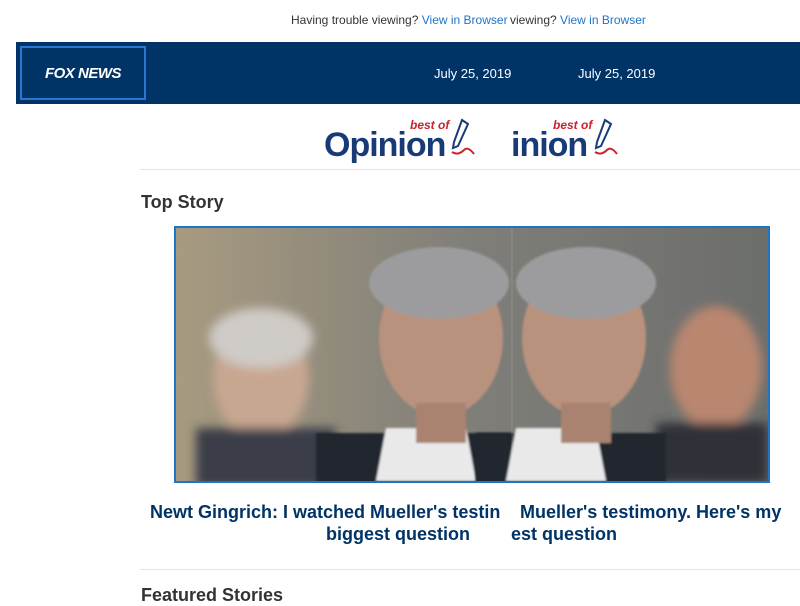 Image resolution: width=800 pixels, height=606 pixels. What do you see at coordinates (430, 125) in the screenshot?
I see `best-of-tag: best of` at bounding box center [430, 125].